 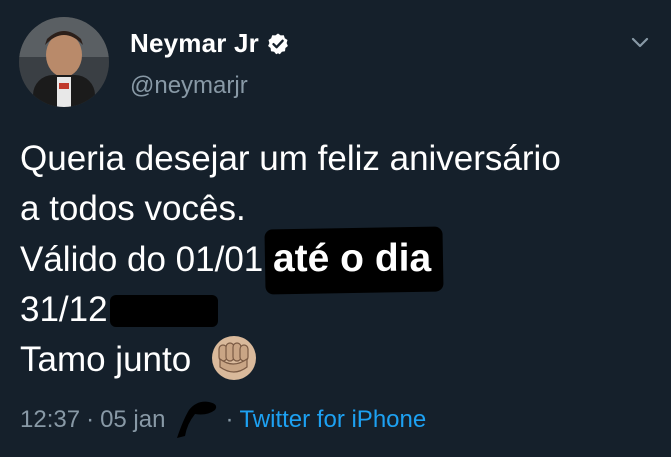 I want to click on tweet-line-2: a todos vocês., so click(x=133, y=208).